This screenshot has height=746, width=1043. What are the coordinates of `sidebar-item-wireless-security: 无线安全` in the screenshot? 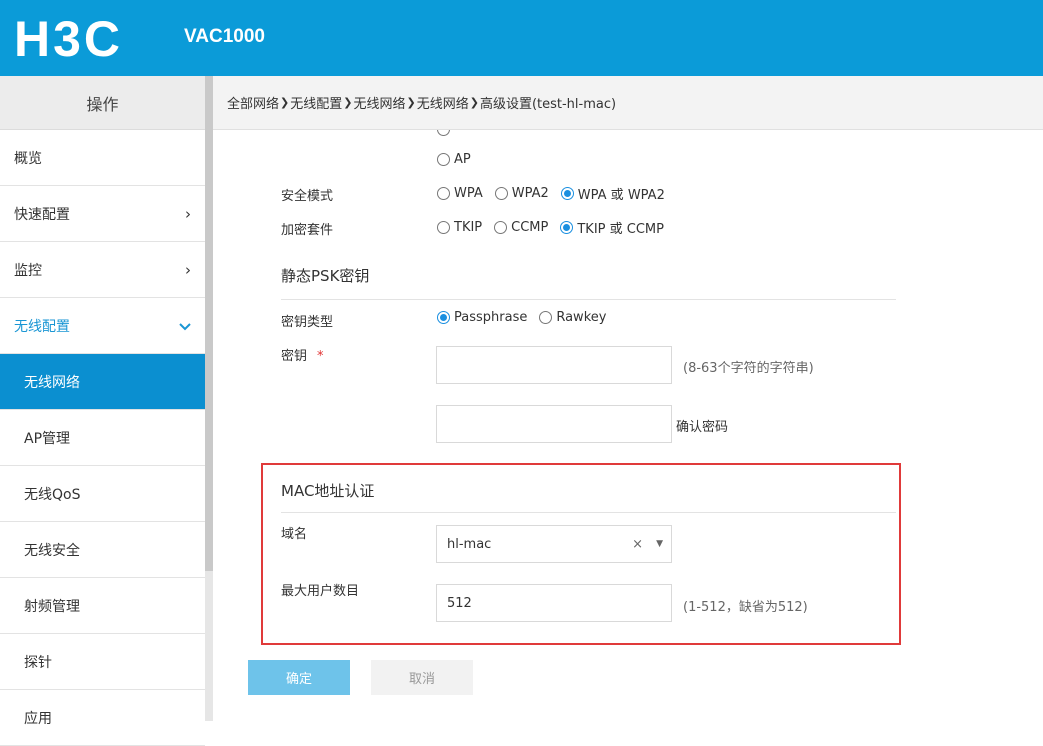 It's located at (102, 550).